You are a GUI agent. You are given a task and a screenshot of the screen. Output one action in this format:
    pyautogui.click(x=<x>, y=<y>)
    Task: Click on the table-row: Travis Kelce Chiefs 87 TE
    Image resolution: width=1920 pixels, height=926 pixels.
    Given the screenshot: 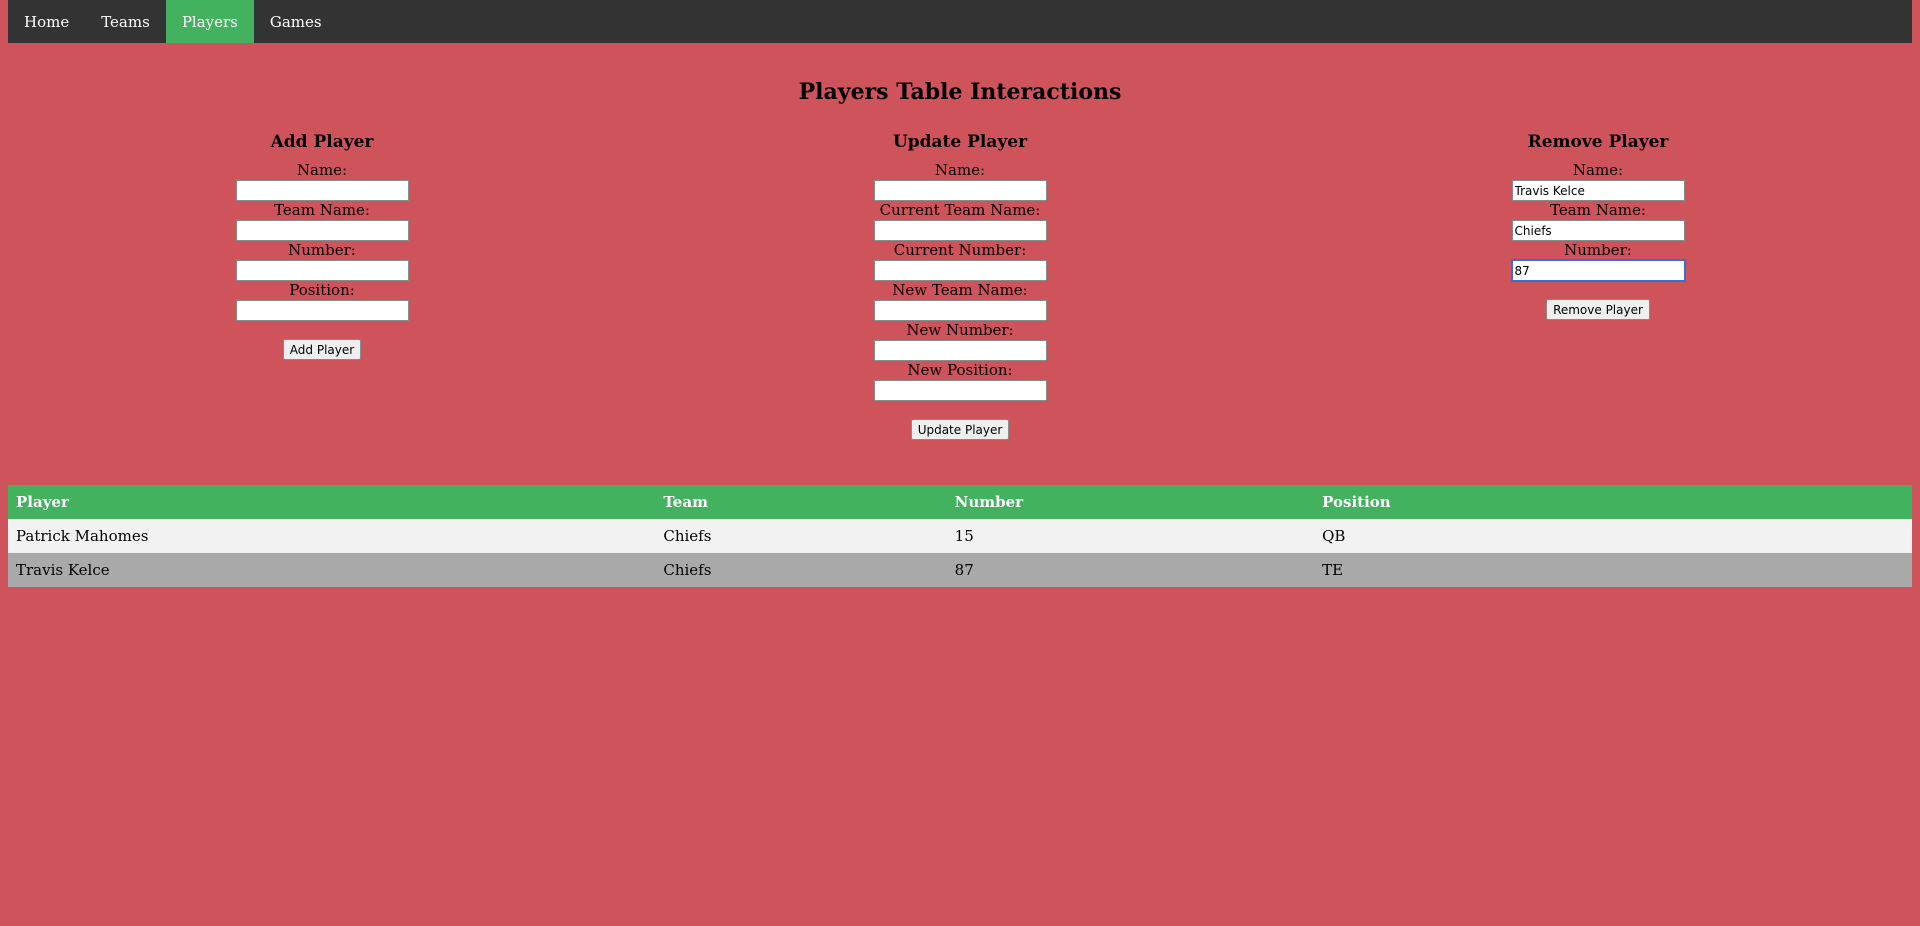 What is the action you would take?
    pyautogui.click(x=960, y=570)
    